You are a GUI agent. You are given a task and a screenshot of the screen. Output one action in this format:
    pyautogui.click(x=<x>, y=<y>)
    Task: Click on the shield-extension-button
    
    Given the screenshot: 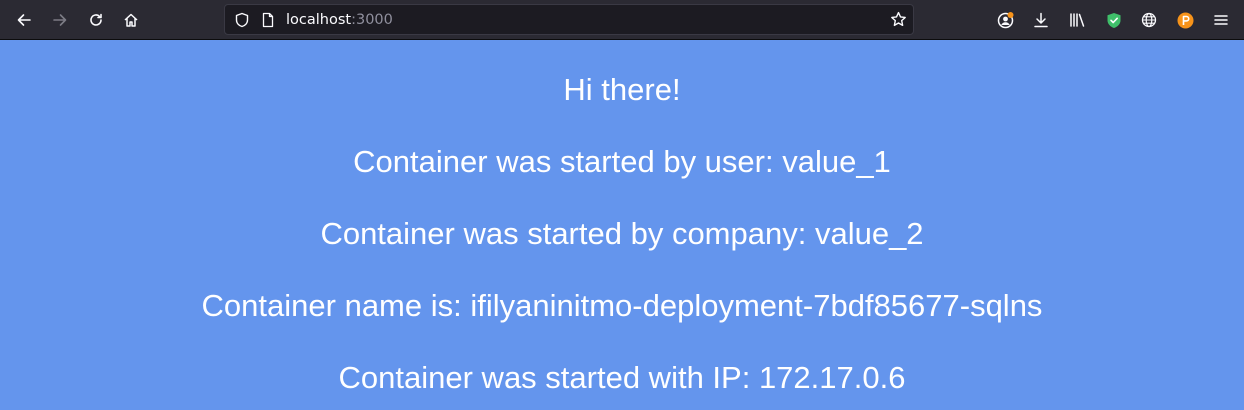 What is the action you would take?
    pyautogui.click(x=1114, y=20)
    